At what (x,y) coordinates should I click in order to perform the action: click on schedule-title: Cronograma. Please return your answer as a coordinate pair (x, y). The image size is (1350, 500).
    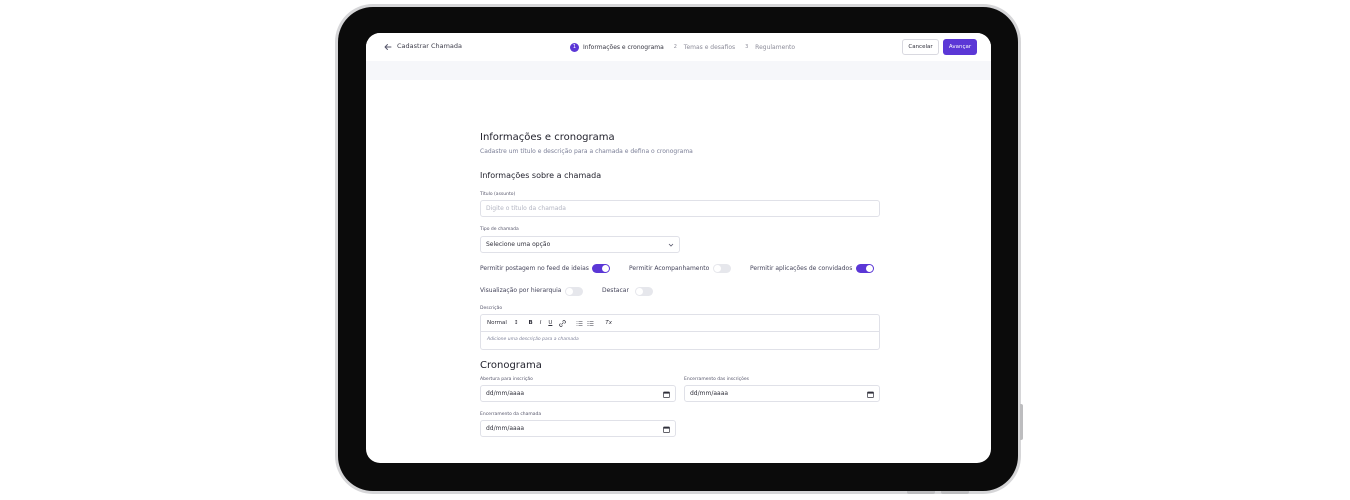
    Looking at the image, I should click on (511, 365).